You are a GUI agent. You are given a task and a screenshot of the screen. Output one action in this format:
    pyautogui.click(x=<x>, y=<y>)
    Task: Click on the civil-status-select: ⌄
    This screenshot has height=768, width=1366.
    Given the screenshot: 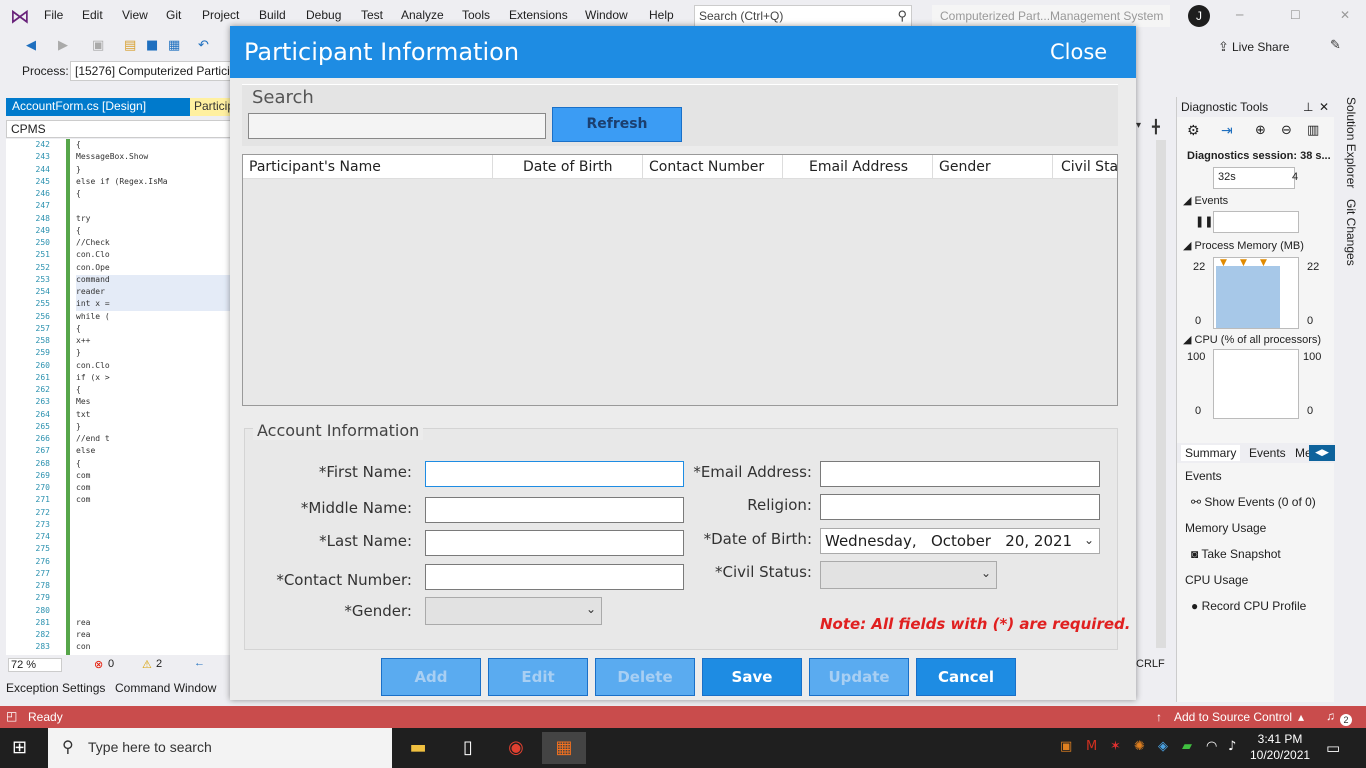 What is the action you would take?
    pyautogui.click(x=908, y=575)
    